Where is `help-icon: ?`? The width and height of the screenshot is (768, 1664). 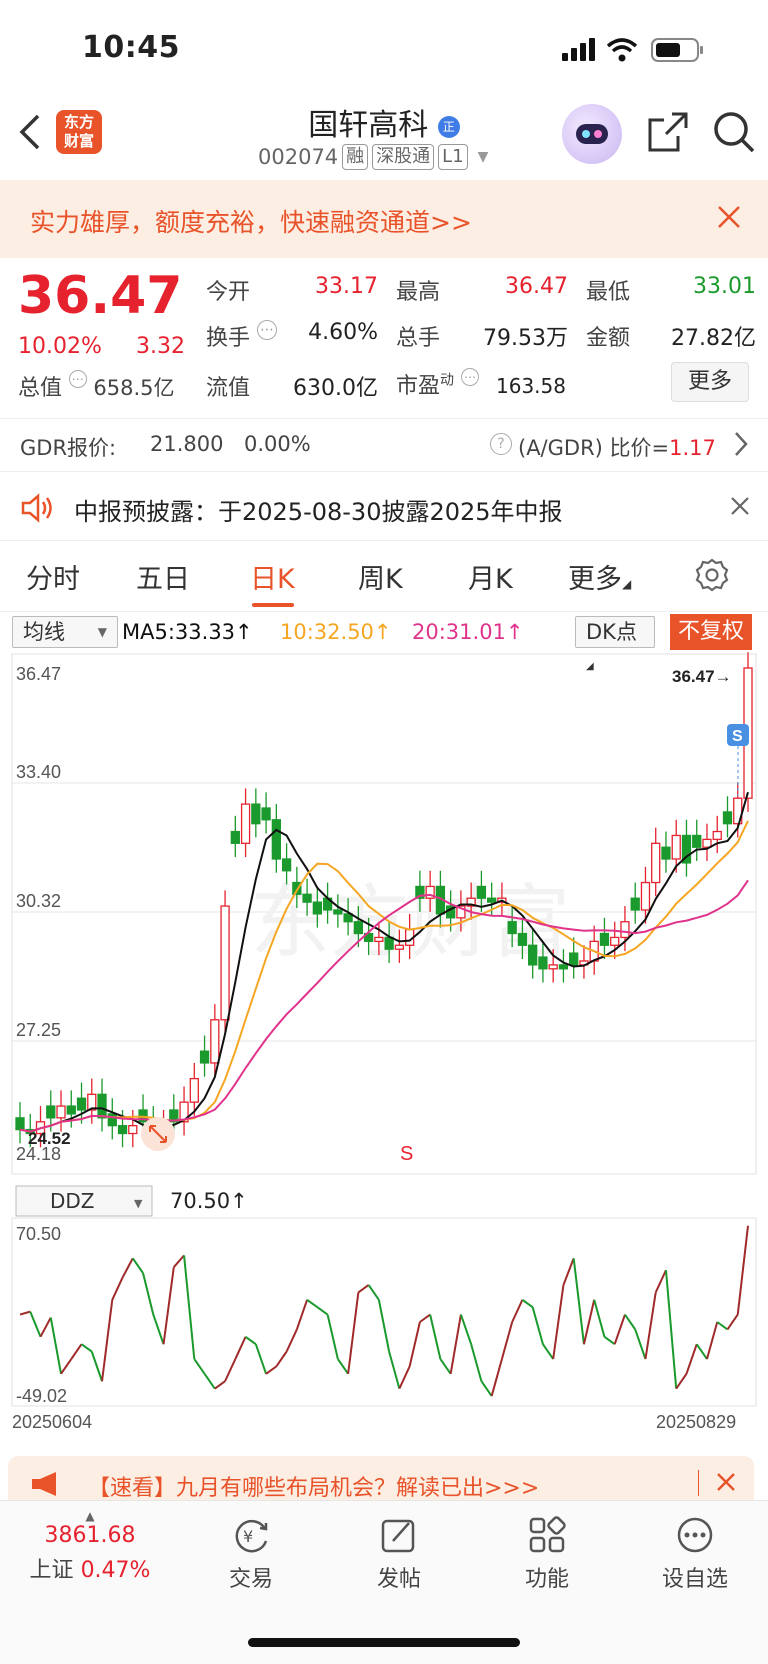 help-icon: ? is located at coordinates (501, 444).